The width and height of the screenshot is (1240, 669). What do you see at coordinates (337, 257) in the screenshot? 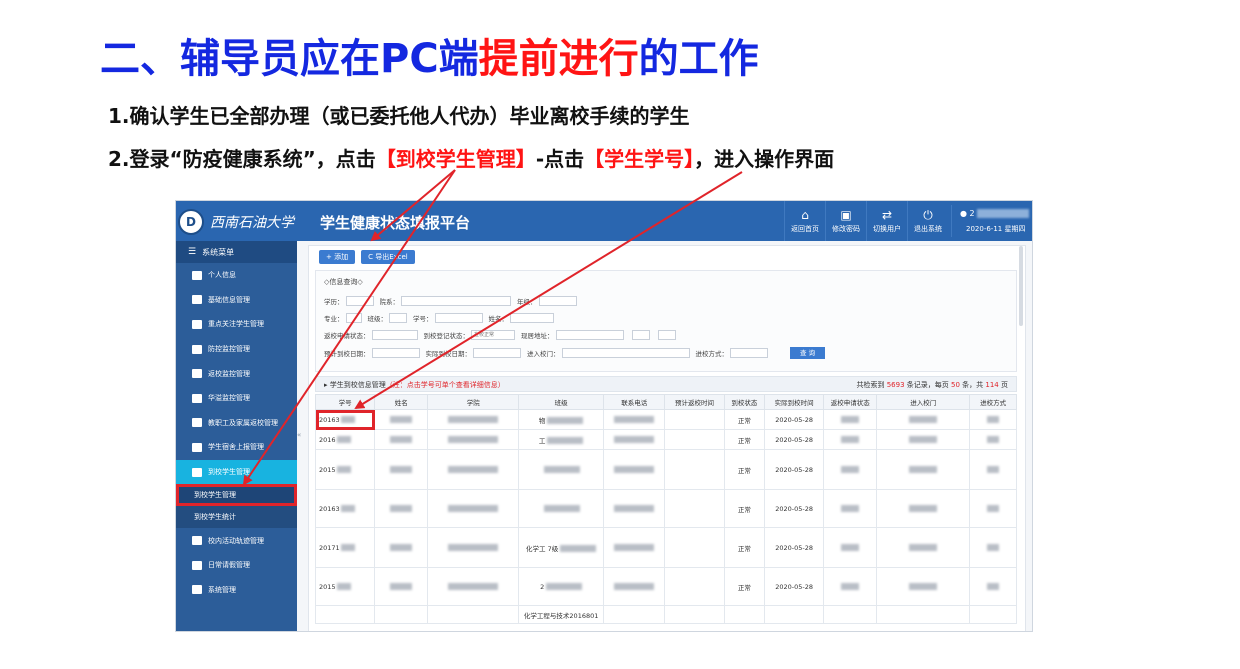
I see `add-button: + 添加` at bounding box center [337, 257].